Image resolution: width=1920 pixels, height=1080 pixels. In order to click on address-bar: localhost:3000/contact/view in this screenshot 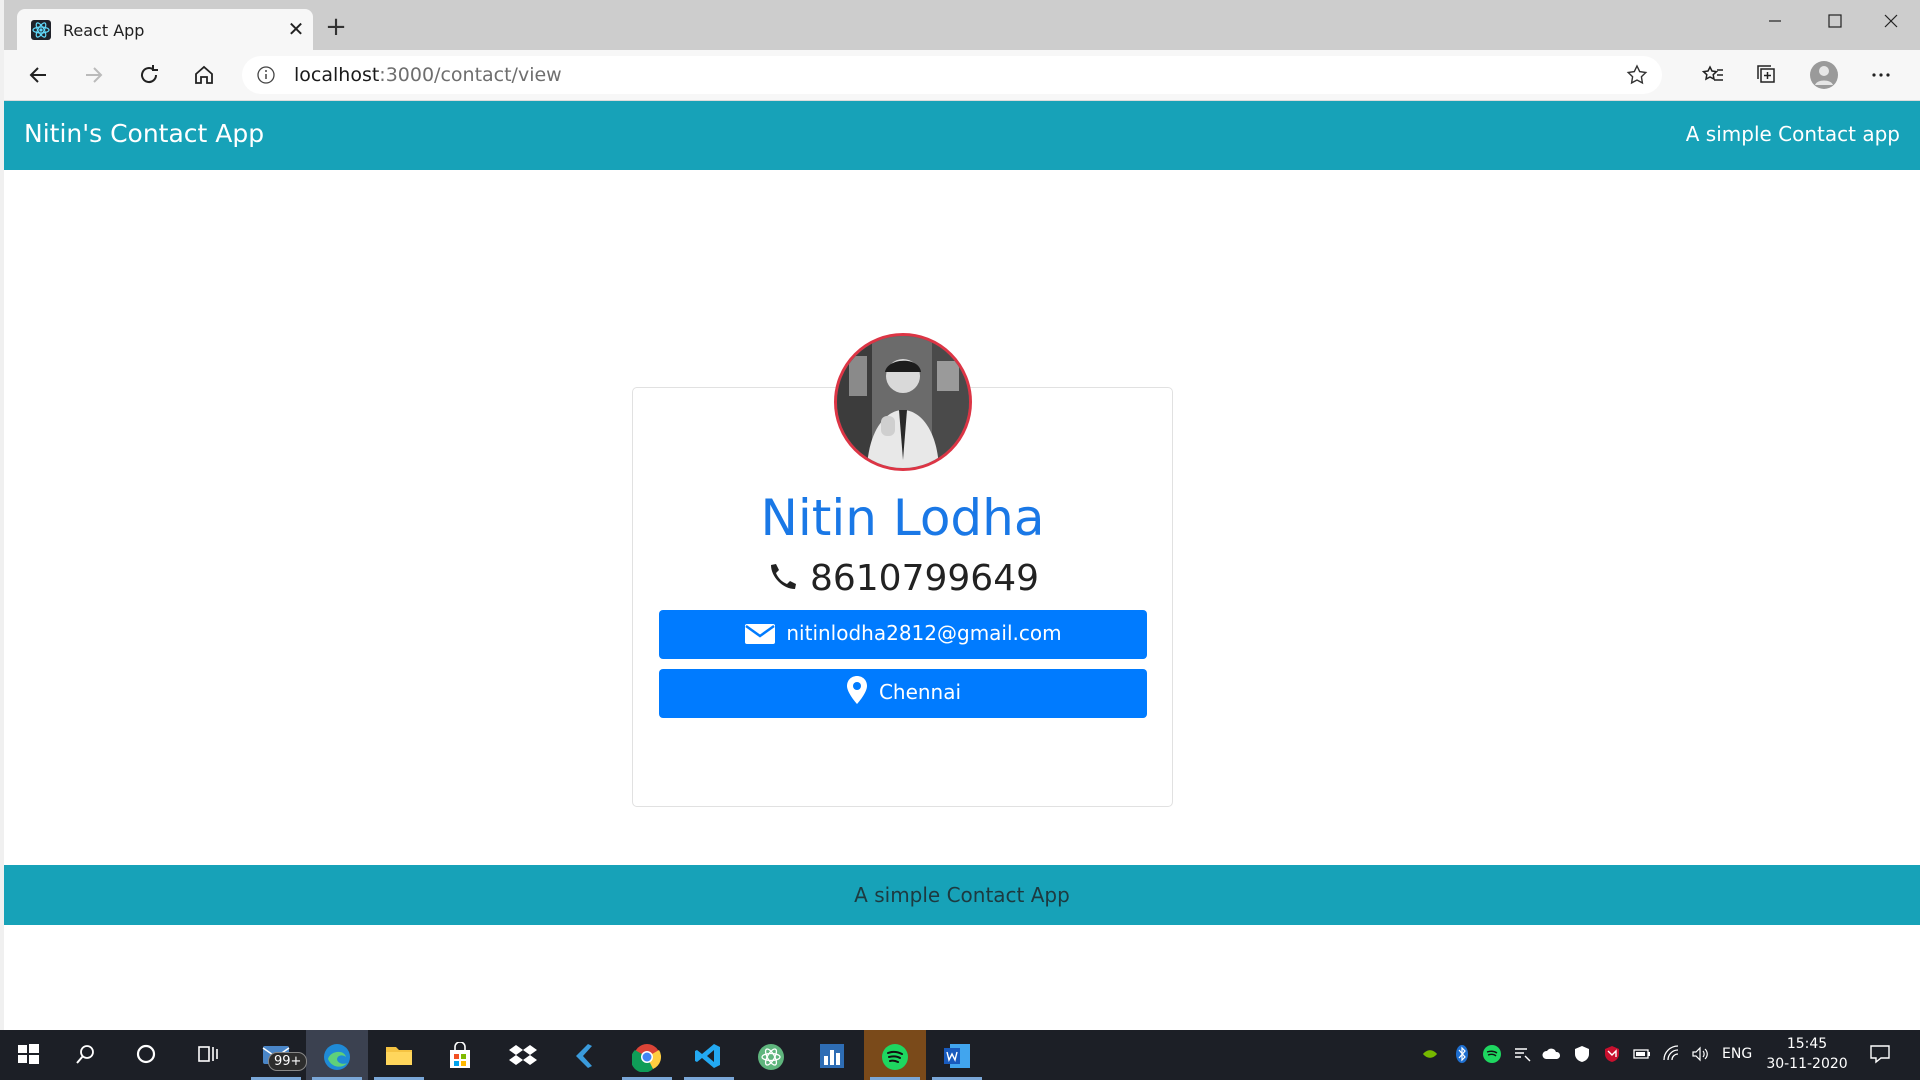, I will do `click(952, 75)`.